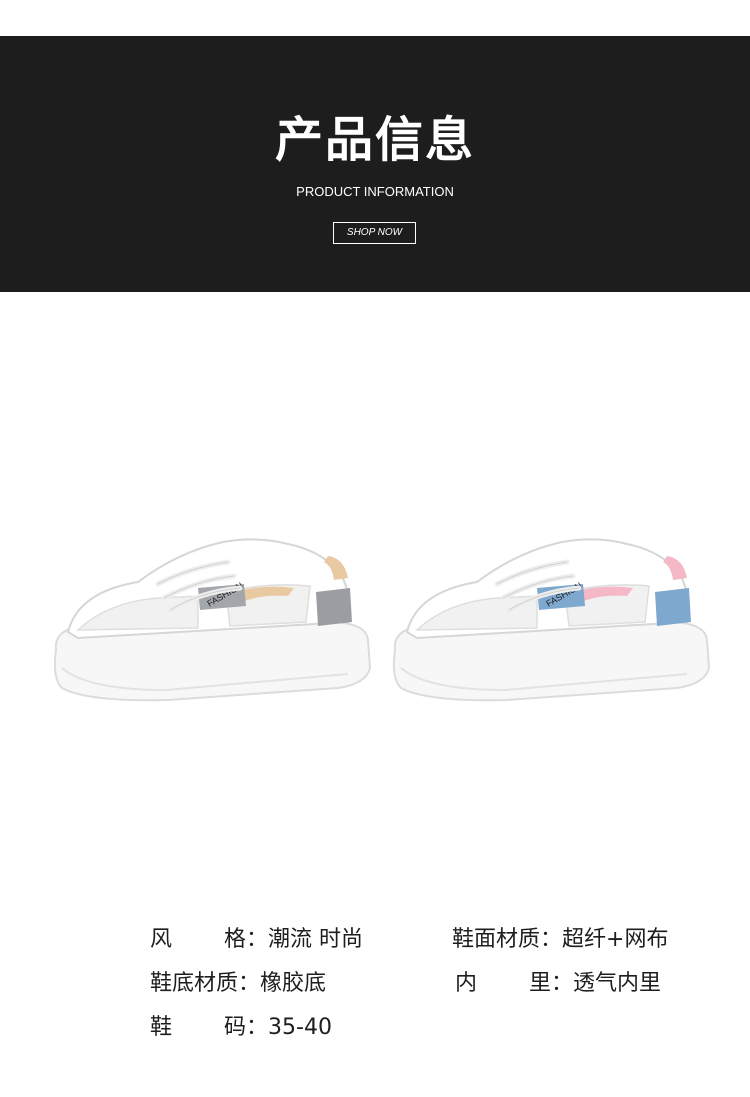  I want to click on spec-size-colon: ：, so click(257, 1027).